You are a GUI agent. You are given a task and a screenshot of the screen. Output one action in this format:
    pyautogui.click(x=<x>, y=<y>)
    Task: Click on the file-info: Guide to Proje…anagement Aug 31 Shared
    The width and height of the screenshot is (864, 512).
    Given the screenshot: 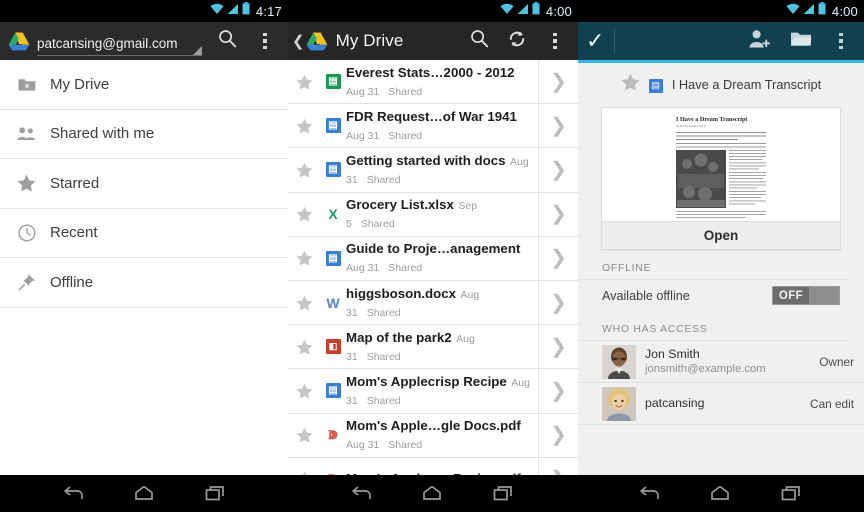 What is the action you would take?
    pyautogui.click(x=442, y=258)
    